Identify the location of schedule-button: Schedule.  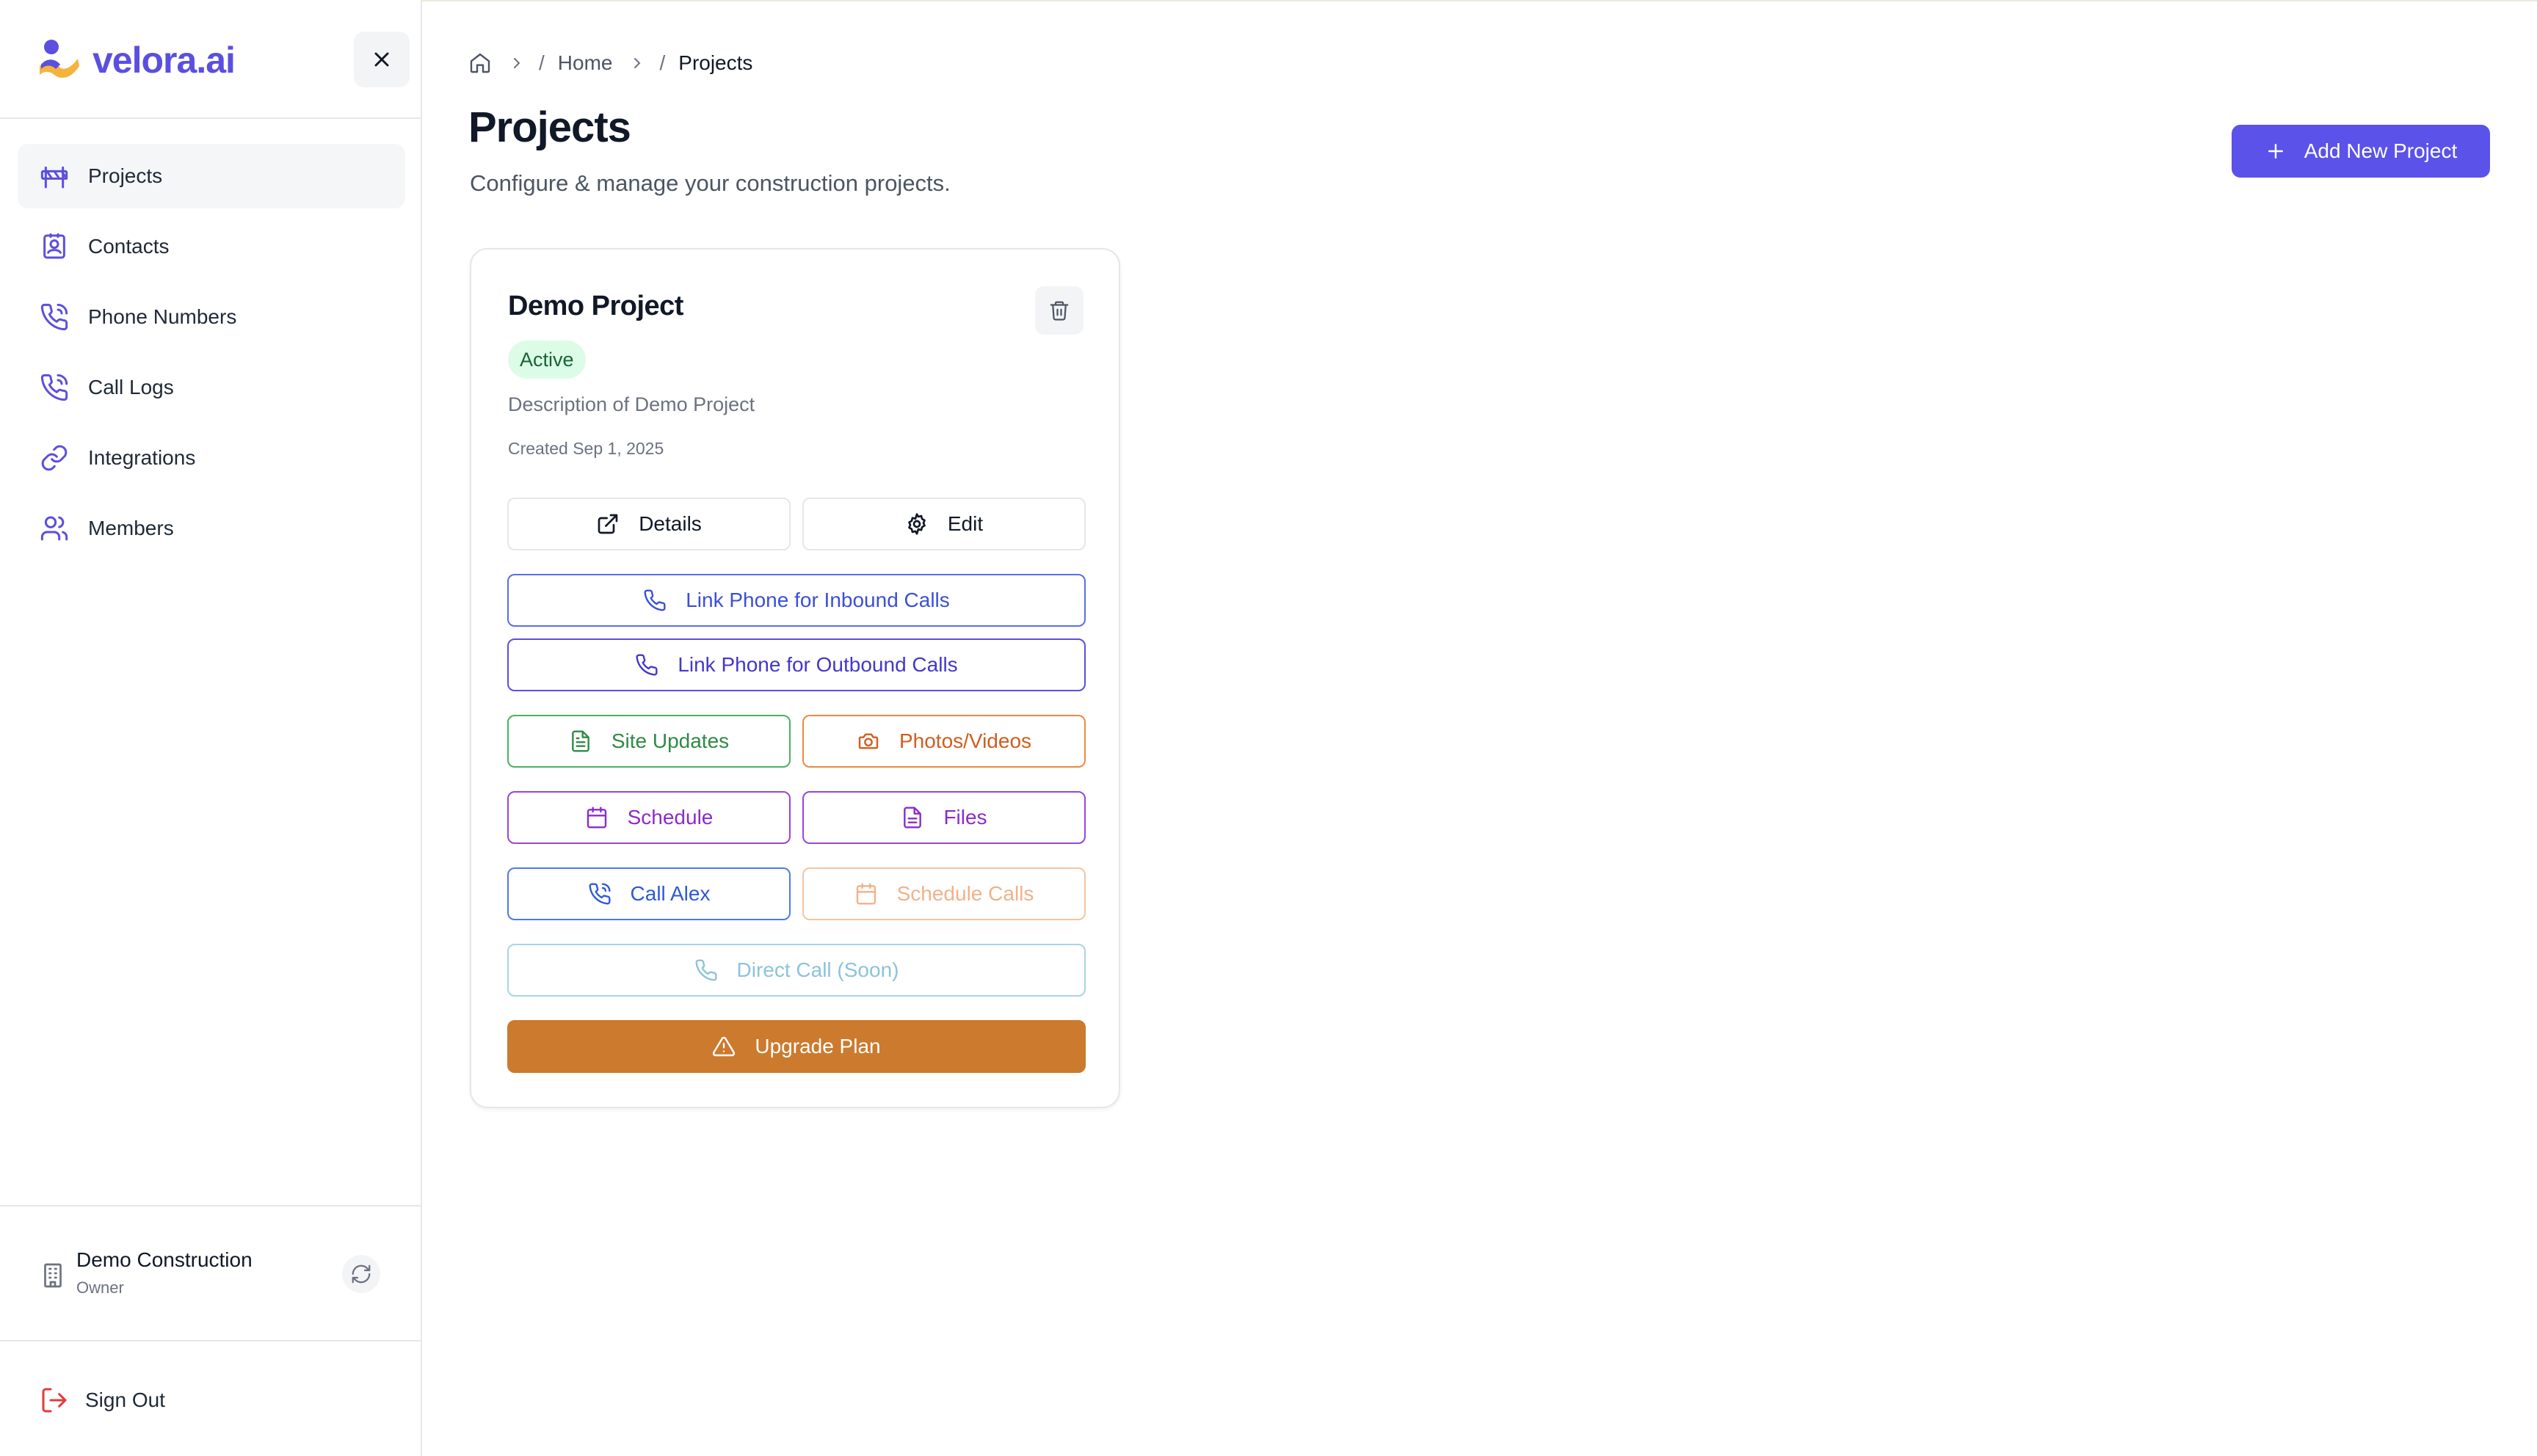
(649, 817).